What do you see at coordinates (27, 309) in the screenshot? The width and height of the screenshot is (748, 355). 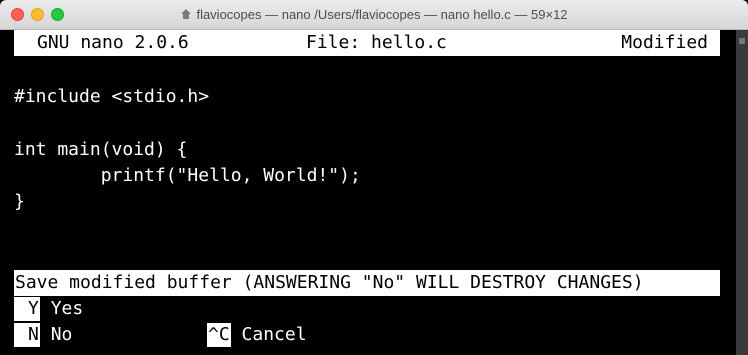 I see `yes-key: Y` at bounding box center [27, 309].